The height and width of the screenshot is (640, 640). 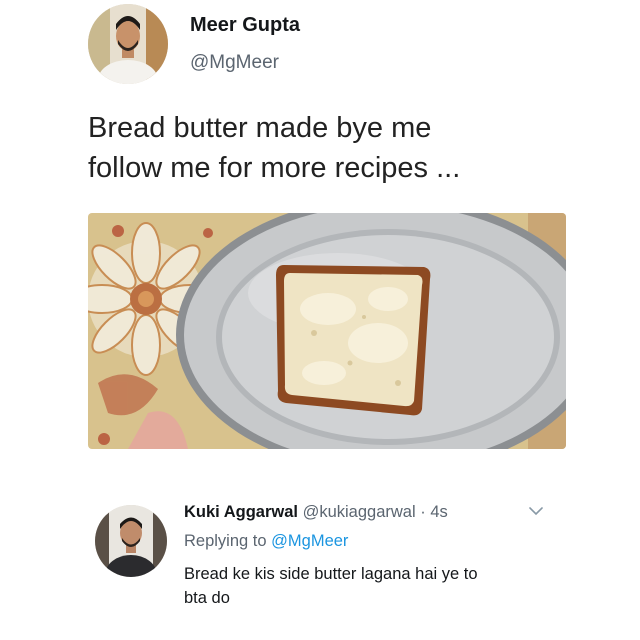 I want to click on author-handle: @MgMeer, so click(x=234, y=63).